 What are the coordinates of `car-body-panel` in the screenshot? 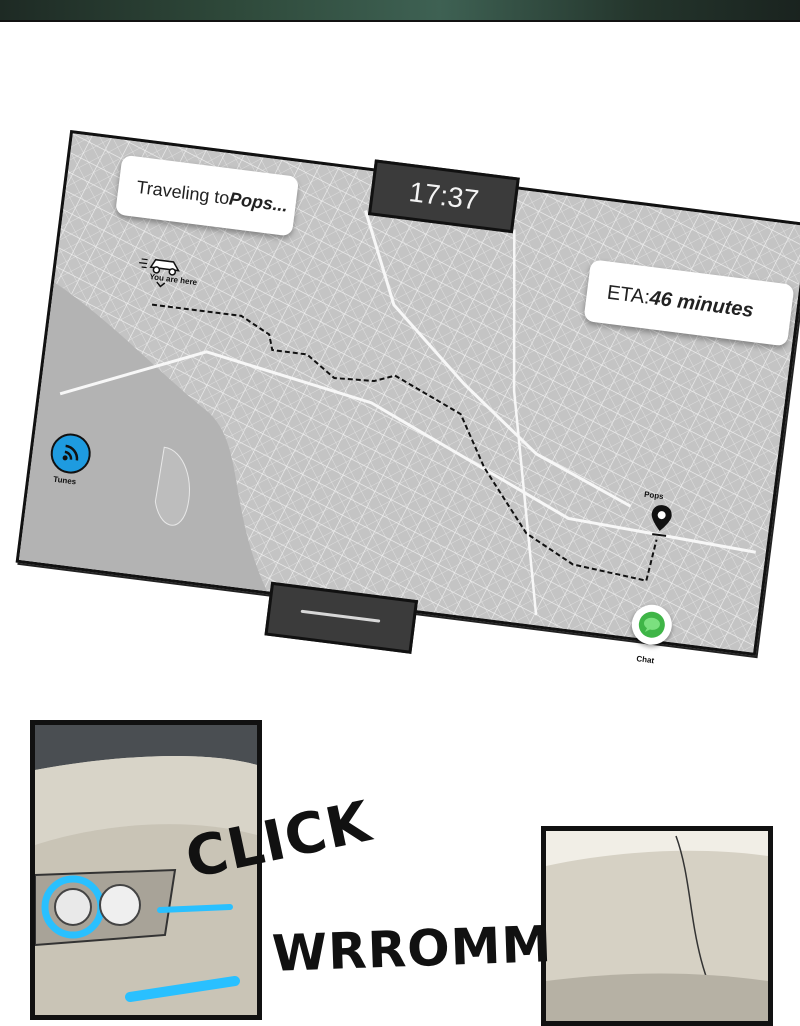 It's located at (657, 926).